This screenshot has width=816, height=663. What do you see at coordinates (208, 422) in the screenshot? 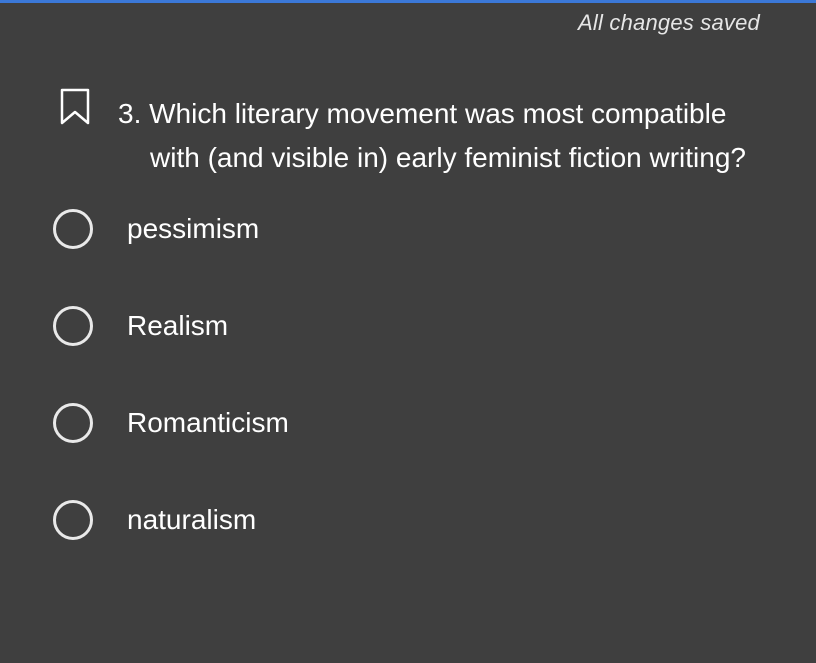
I see `option-label: Romanticism` at bounding box center [208, 422].